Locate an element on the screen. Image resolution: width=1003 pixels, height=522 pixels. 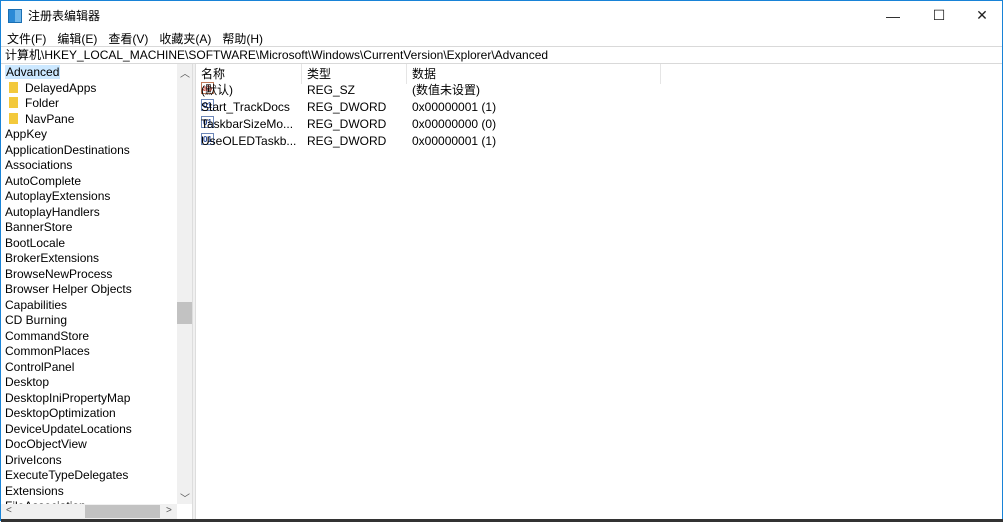
tree-item-label: Desktop is located at coordinates (27, 382).